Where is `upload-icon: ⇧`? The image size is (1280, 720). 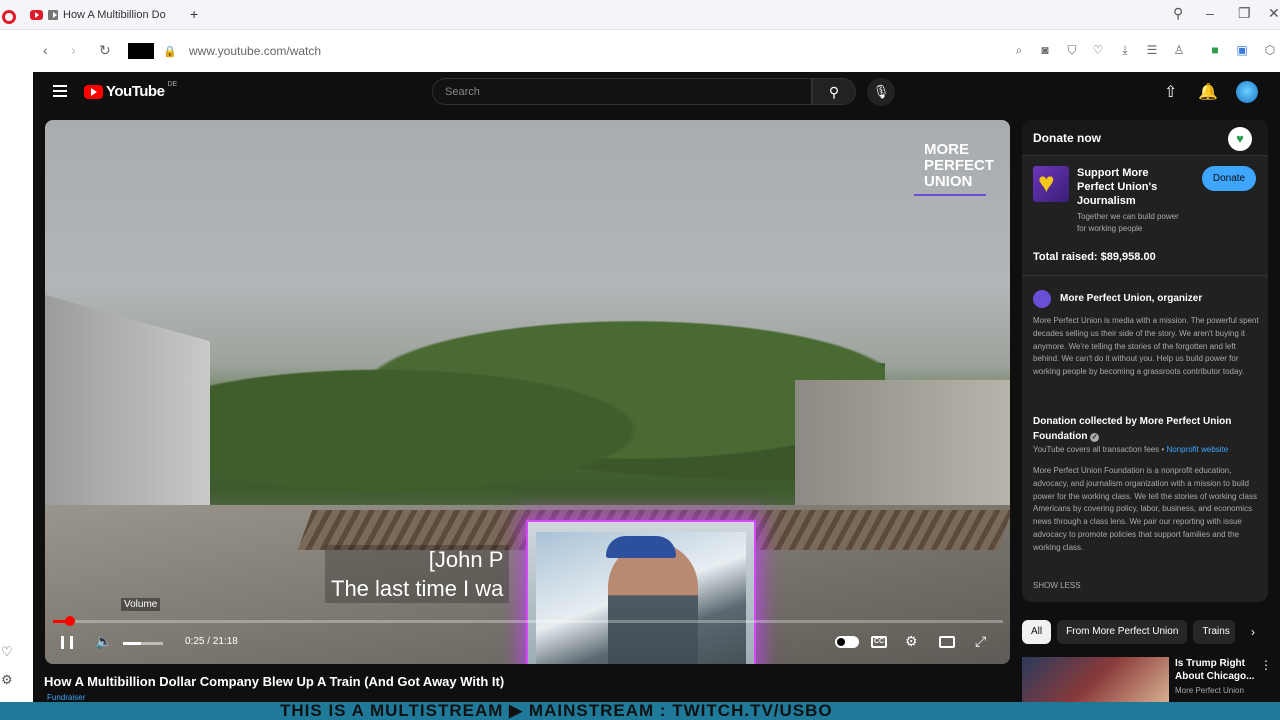 upload-icon: ⇧ is located at coordinates (1170, 92).